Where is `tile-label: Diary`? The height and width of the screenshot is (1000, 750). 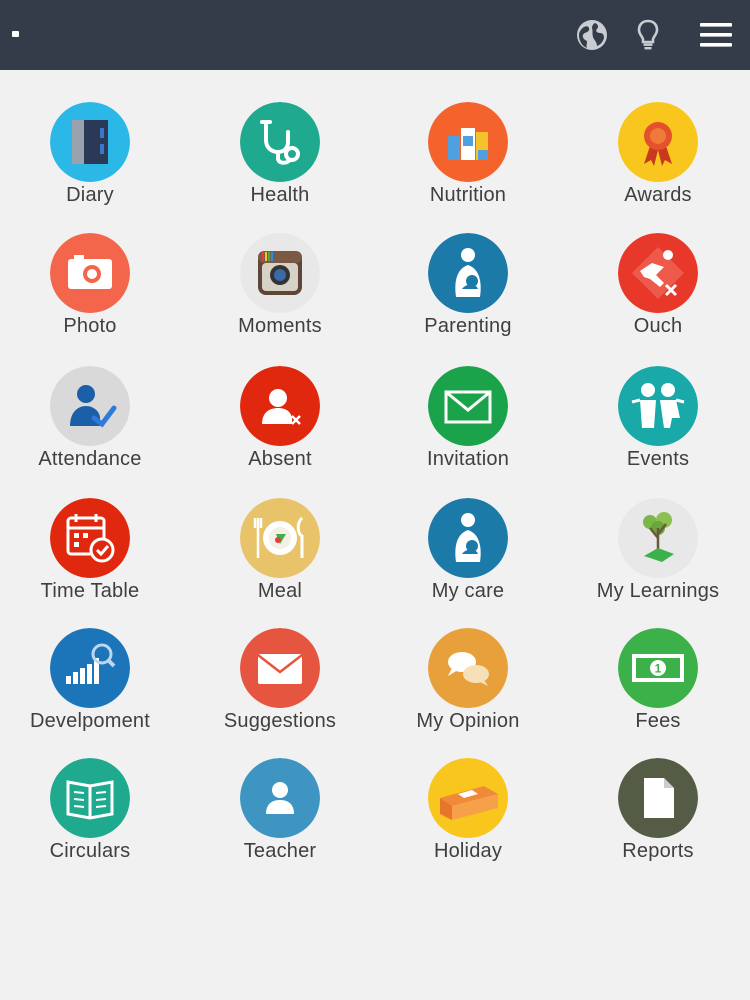
tile-label: Diary is located at coordinates (90, 195).